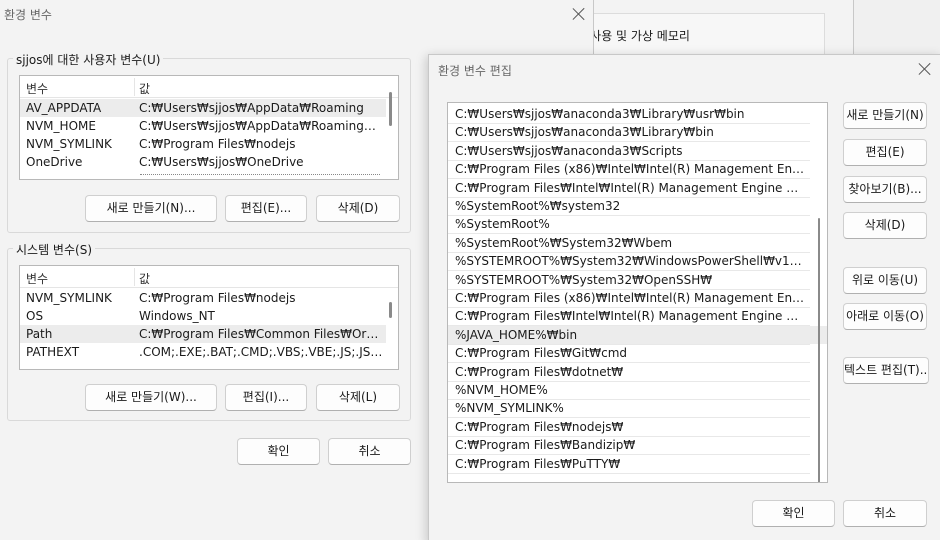 This screenshot has width=940, height=540. I want to click on path-entry-row: C:₩Program Files₩Bandizip₩, so click(637, 445).